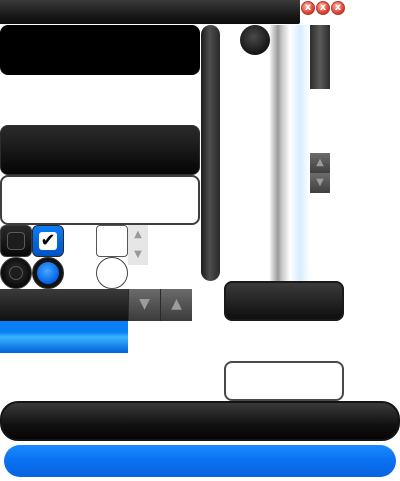 This screenshot has height=481, width=400. I want to click on combo-down-button: ▼, so click(144, 305).